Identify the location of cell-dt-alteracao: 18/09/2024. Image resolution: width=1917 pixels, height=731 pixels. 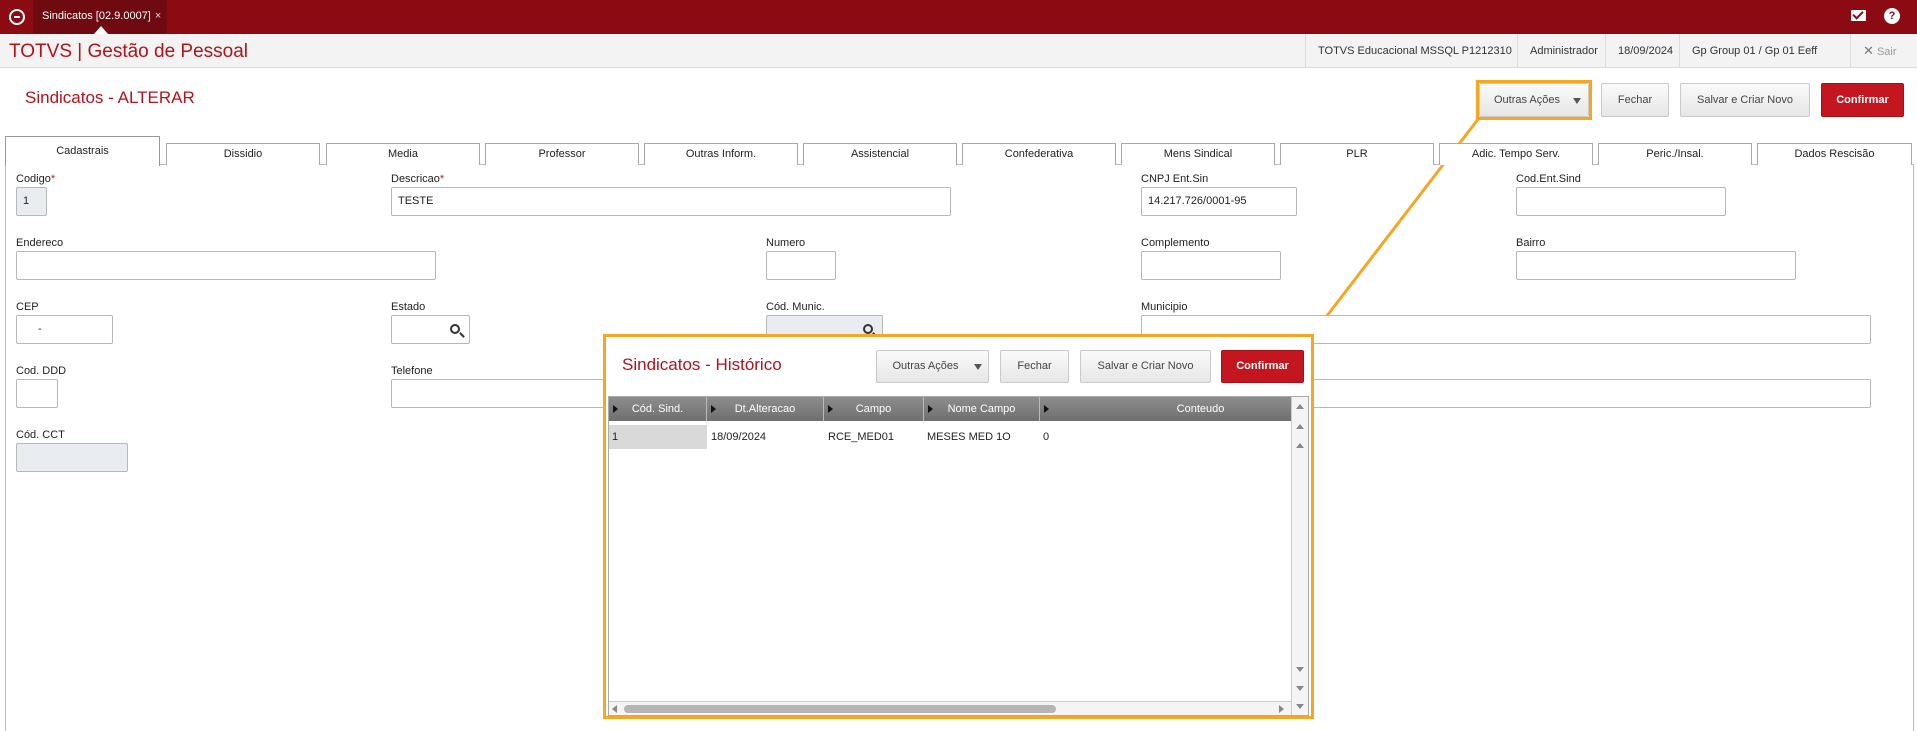
(739, 437).